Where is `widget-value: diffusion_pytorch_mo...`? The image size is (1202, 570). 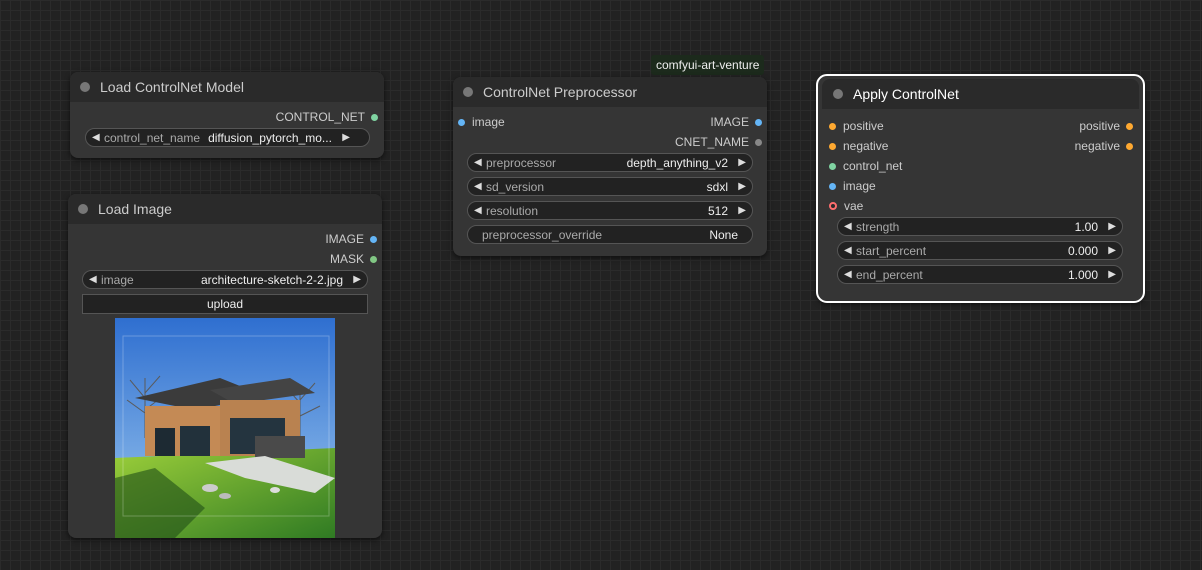 widget-value: diffusion_pytorch_mo... is located at coordinates (270, 137).